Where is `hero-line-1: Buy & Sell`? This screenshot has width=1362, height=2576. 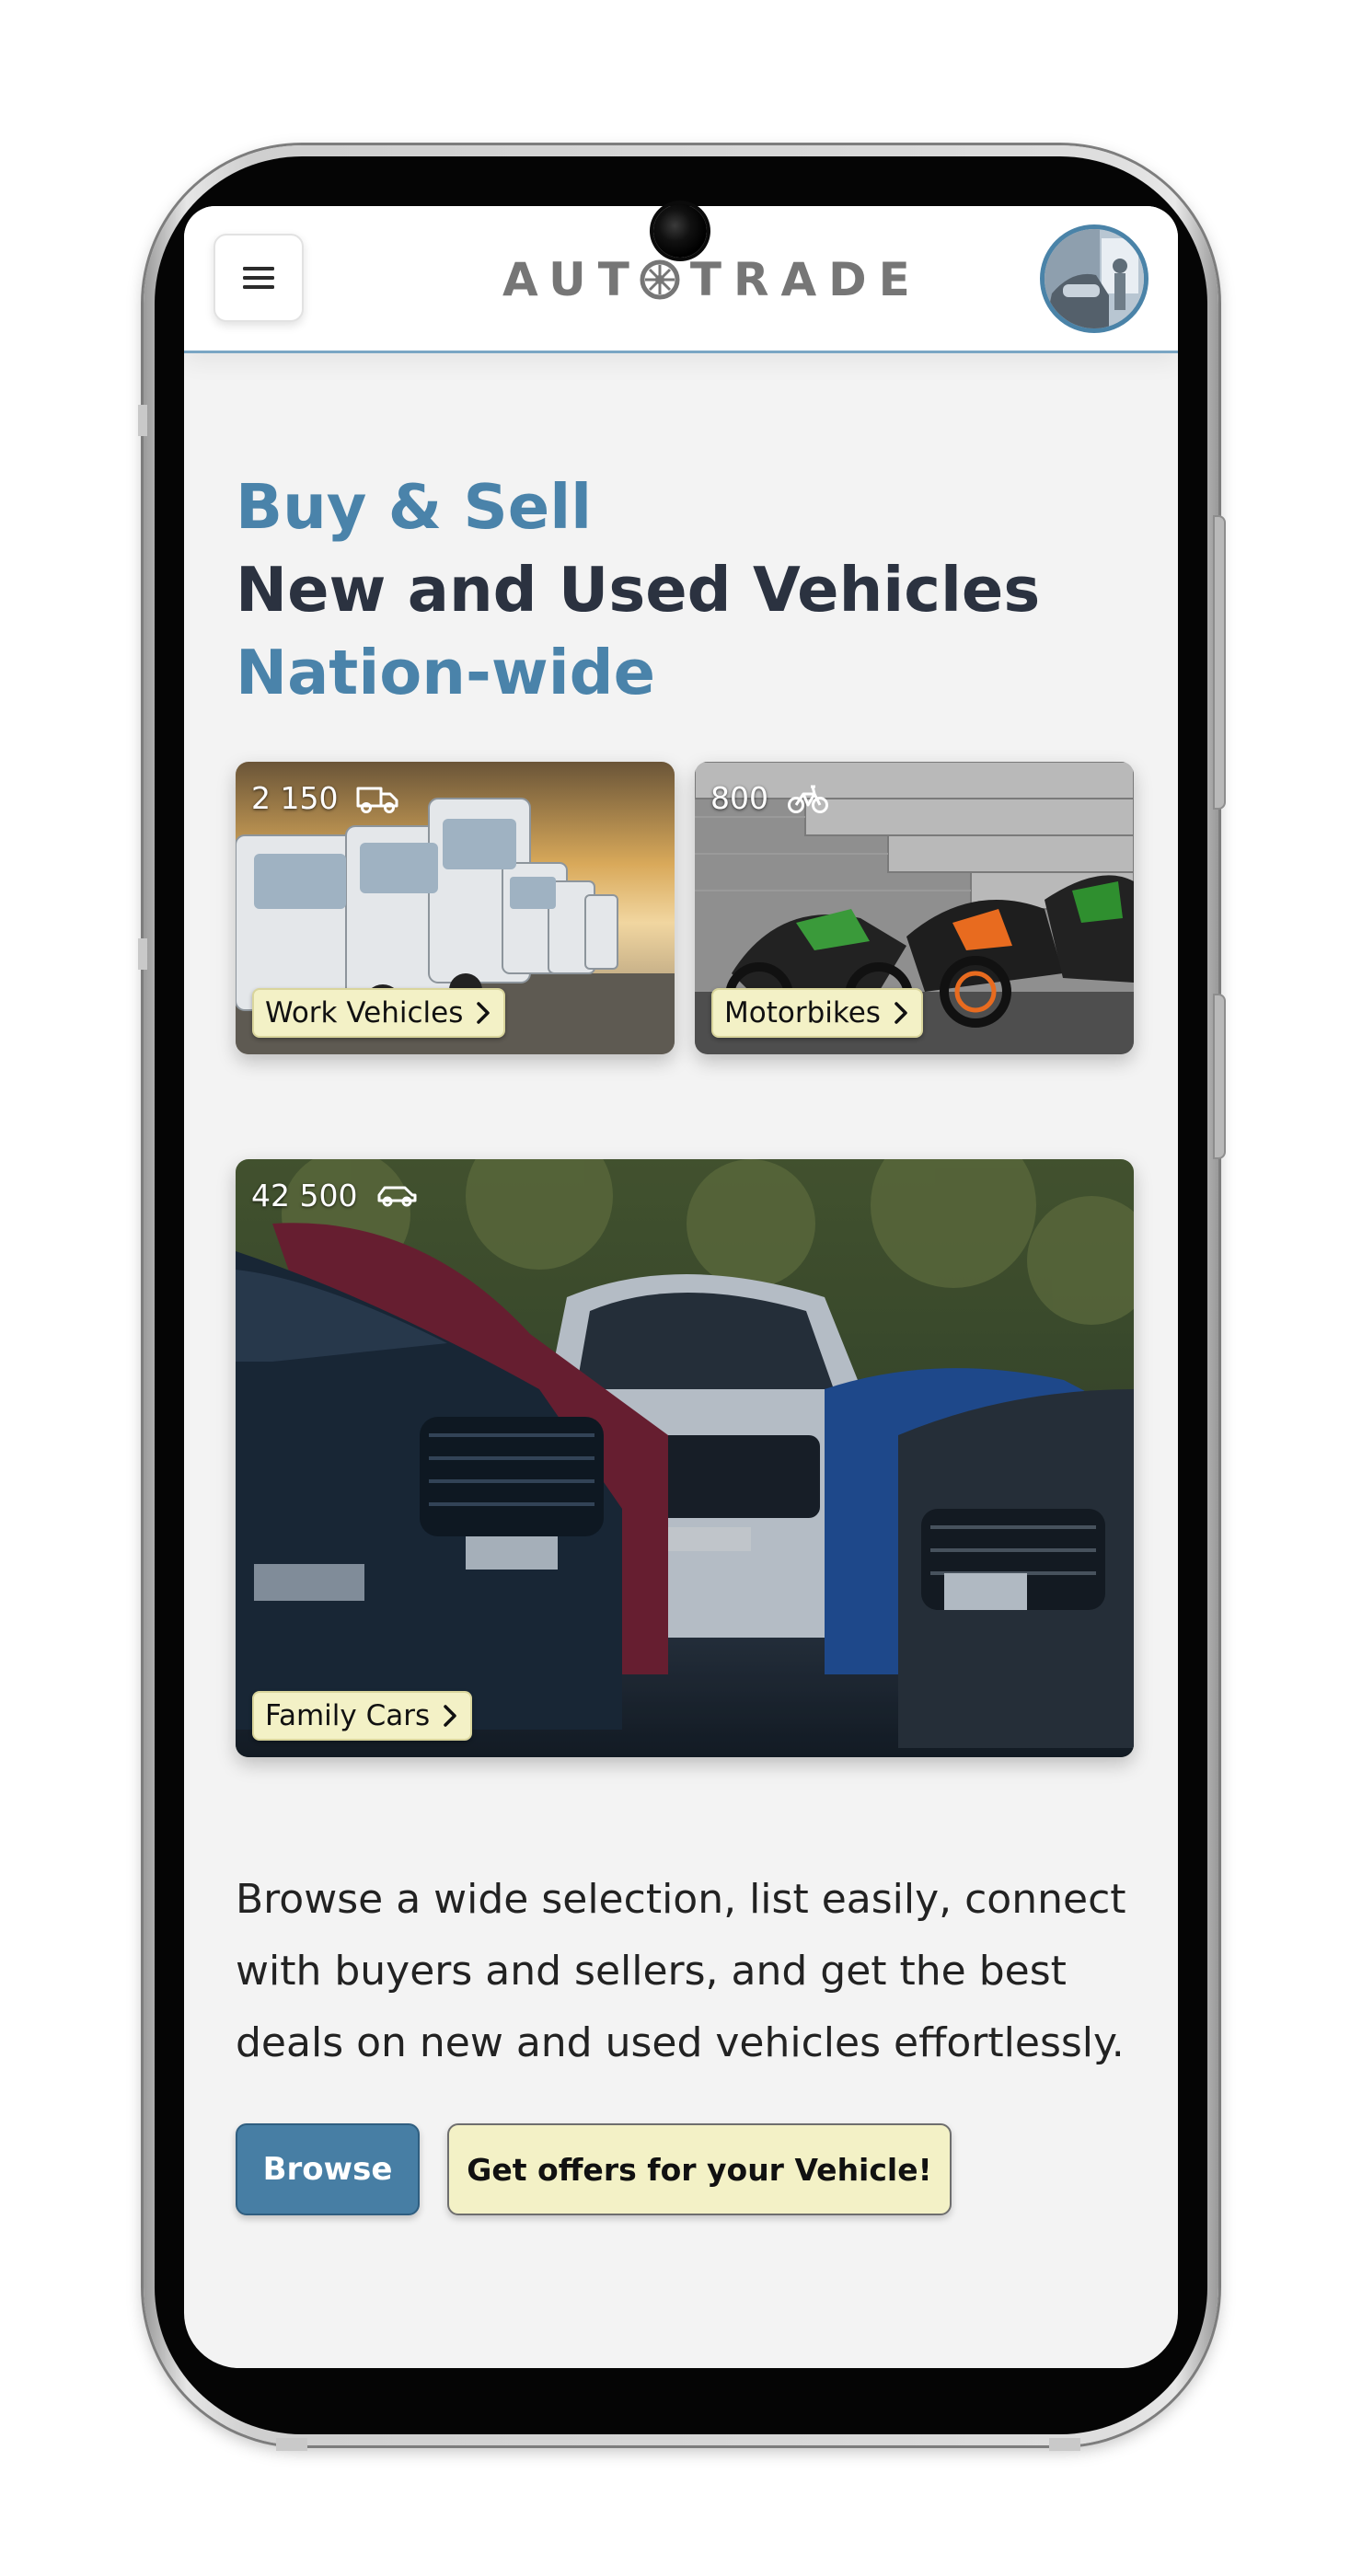
hero-line-1: Buy & Sell is located at coordinates (414, 507).